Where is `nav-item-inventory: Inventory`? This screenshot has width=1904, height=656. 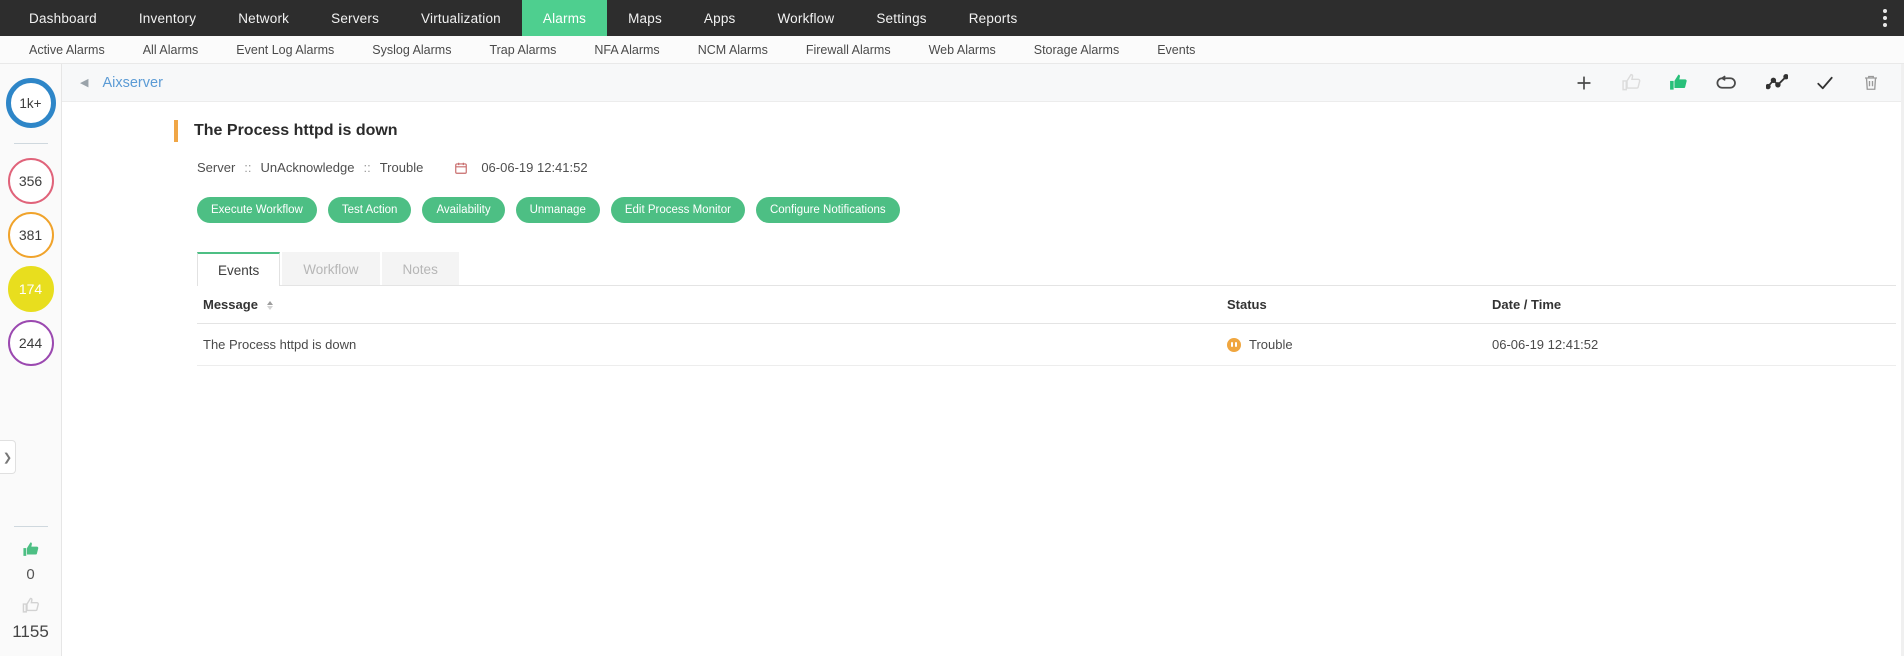
nav-item-inventory: Inventory is located at coordinates (167, 18).